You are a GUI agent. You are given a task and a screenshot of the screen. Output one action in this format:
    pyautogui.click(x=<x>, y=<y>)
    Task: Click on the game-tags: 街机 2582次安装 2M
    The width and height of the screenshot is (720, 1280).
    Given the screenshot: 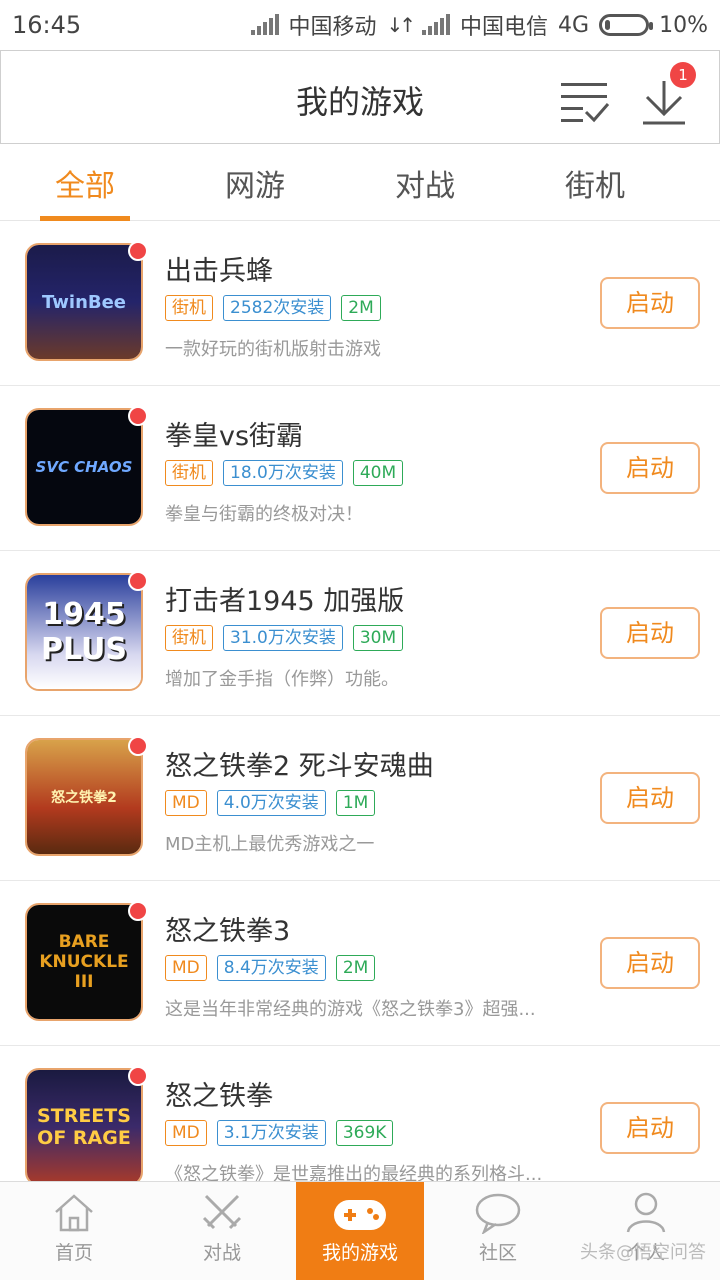 What is the action you would take?
    pyautogui.click(x=273, y=308)
    